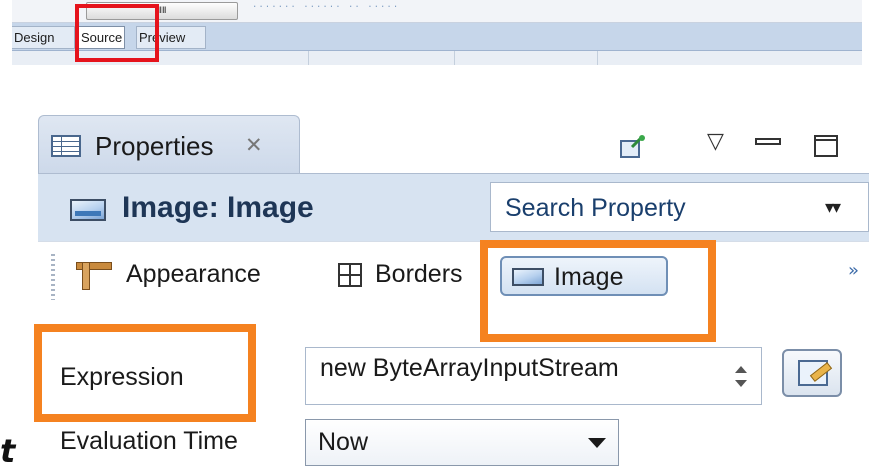  What do you see at coordinates (462, 442) in the screenshot?
I see `evaluation-time-select: Now` at bounding box center [462, 442].